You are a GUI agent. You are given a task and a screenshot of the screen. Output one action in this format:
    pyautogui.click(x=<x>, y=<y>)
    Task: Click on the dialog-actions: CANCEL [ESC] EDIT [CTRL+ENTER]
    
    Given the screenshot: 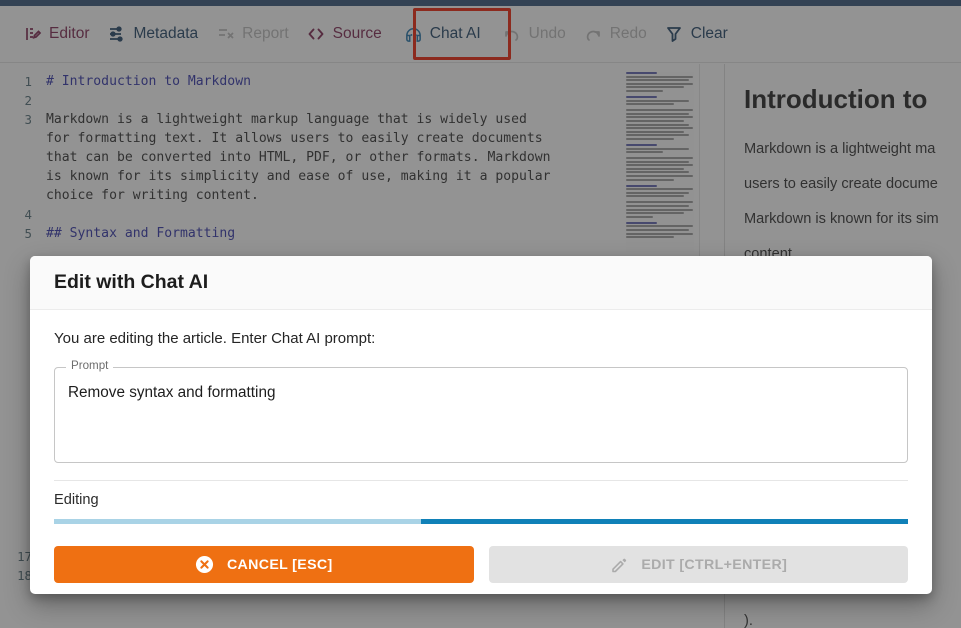 What is the action you would take?
    pyautogui.click(x=481, y=559)
    